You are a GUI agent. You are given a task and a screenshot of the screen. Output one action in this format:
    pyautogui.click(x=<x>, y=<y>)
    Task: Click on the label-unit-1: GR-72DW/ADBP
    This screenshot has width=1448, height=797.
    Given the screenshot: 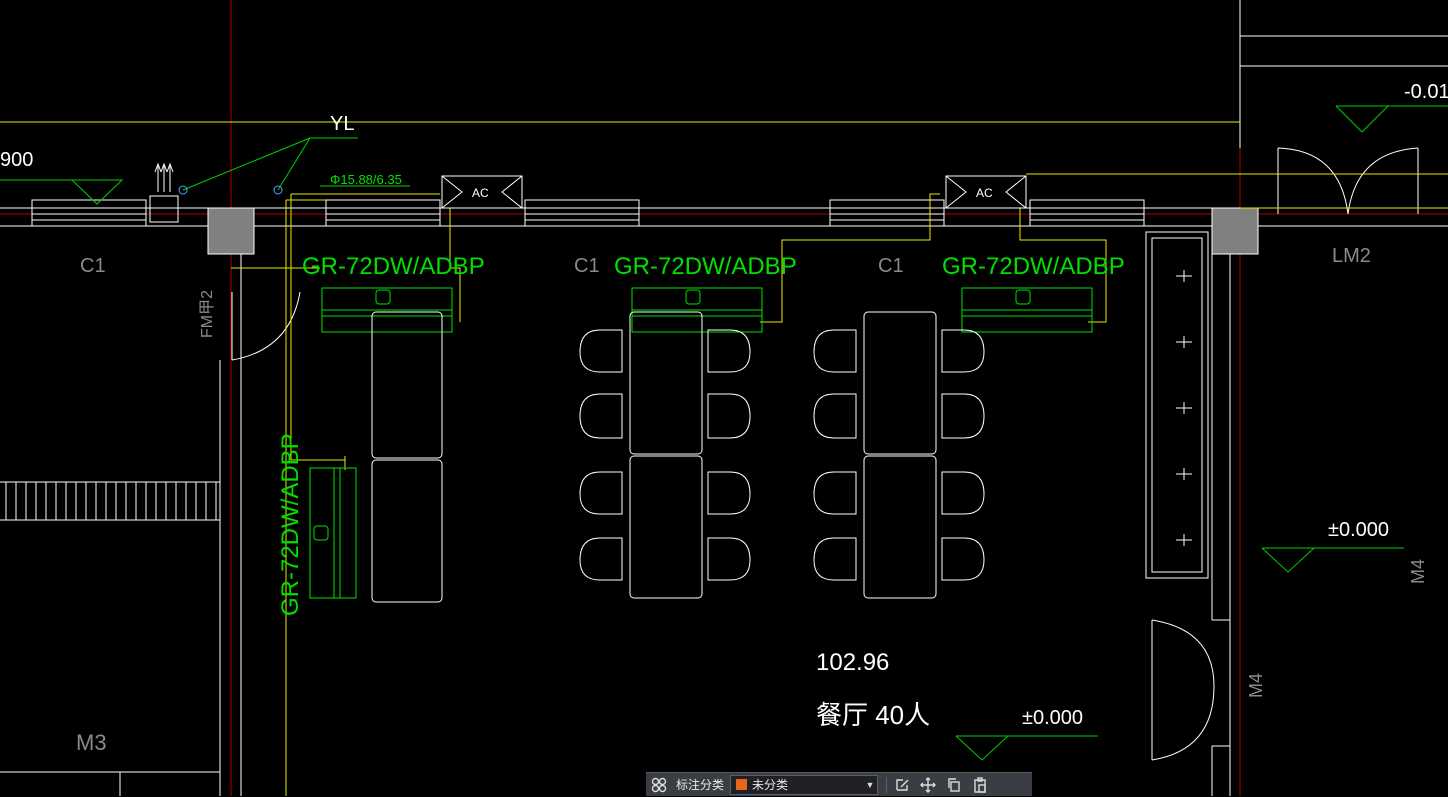 What is the action you would take?
    pyautogui.click(x=393, y=266)
    